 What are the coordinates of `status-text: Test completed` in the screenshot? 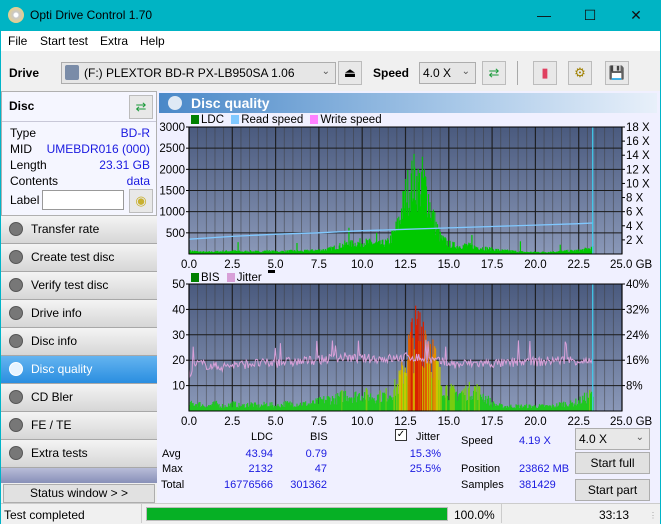 It's located at (44, 515).